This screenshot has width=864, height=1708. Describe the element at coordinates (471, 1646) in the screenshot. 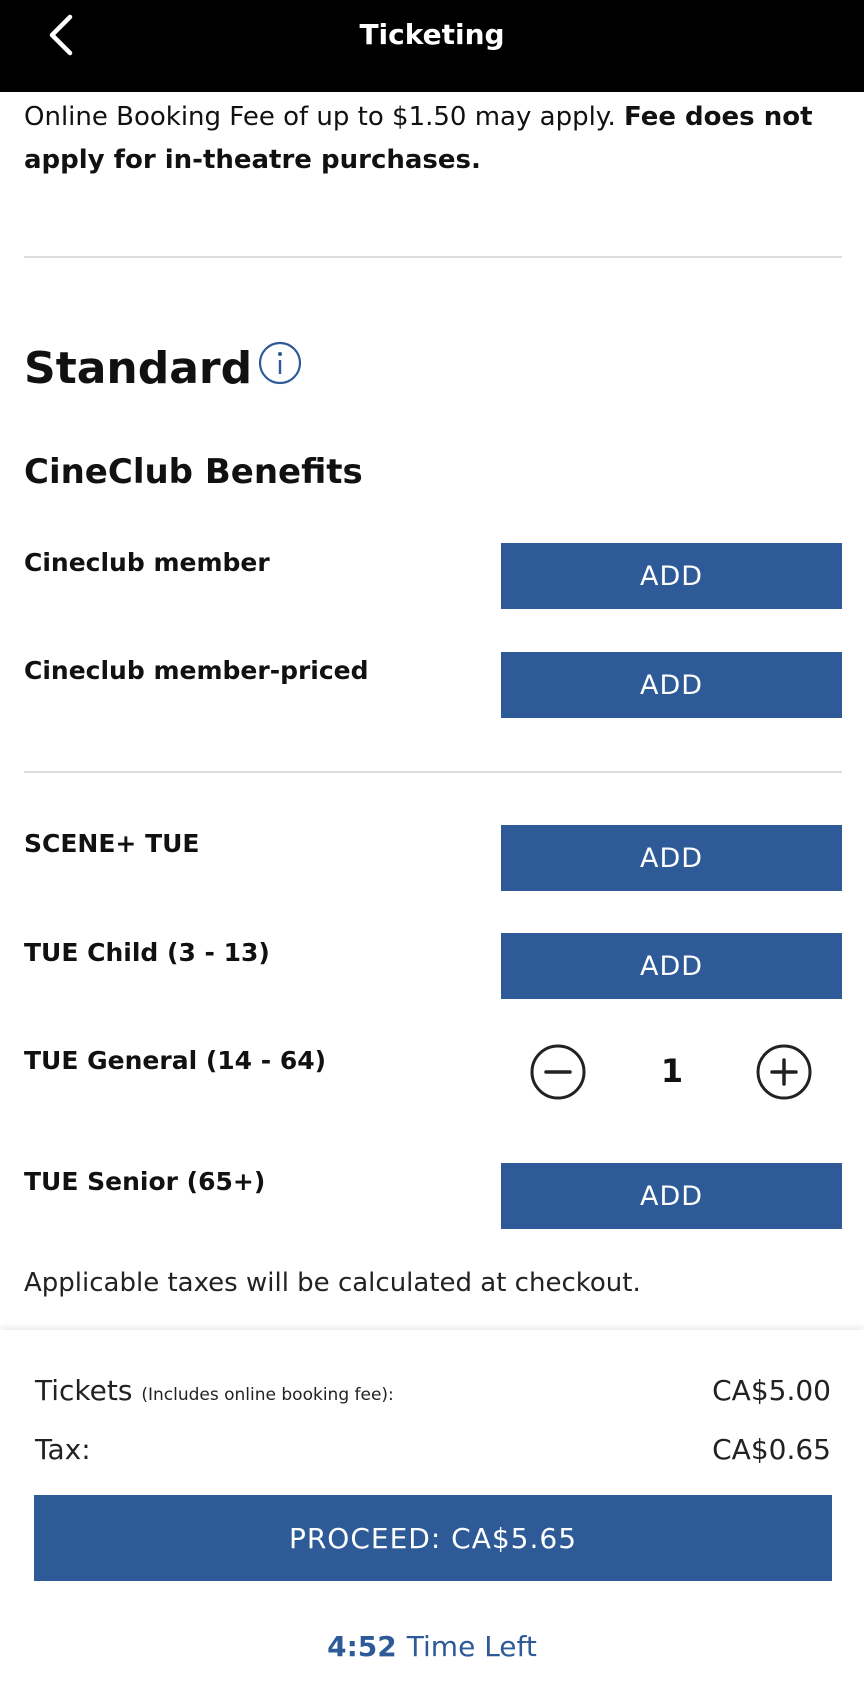

I see `time-label: Time Left` at that location.